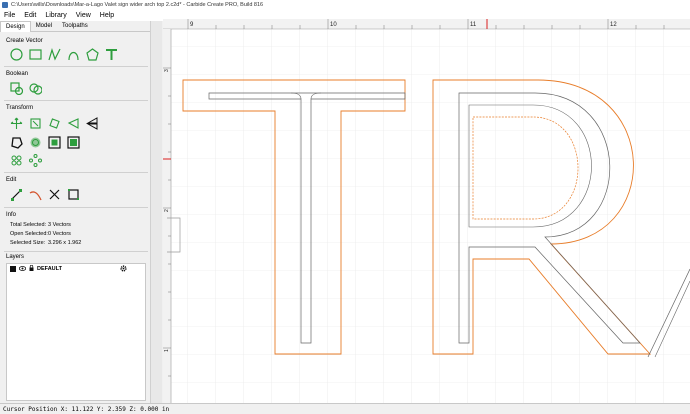 This screenshot has height=414, width=690. Describe the element at coordinates (44, 26) in the screenshot. I see `tab-model: Model` at that location.